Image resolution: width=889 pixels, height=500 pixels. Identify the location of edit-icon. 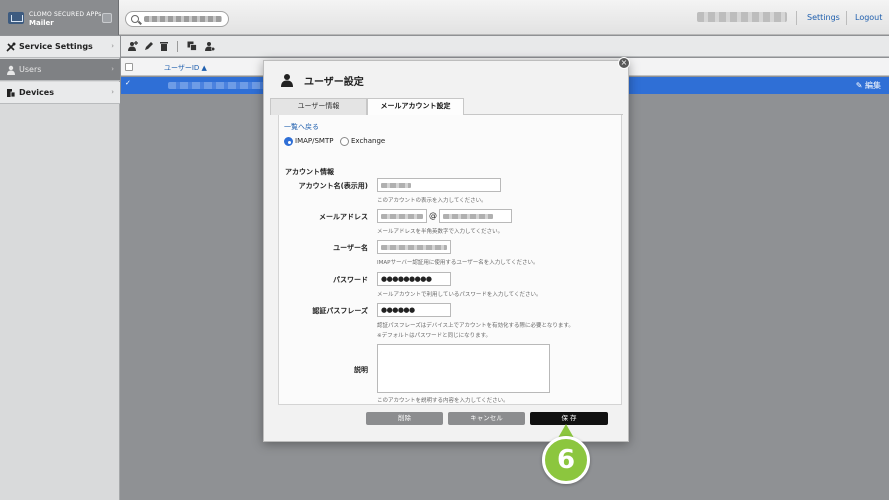
(149, 46).